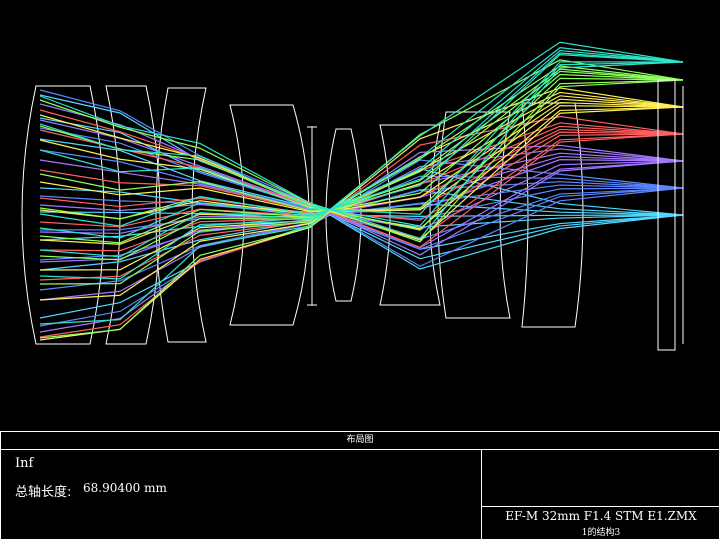  What do you see at coordinates (125, 488) in the screenshot?
I see `total-length-value: 68.90400 mm` at bounding box center [125, 488].